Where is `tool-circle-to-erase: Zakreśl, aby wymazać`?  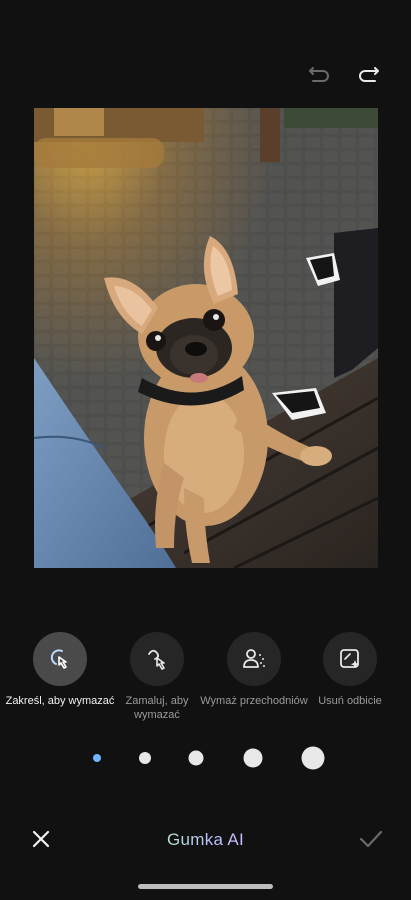 tool-circle-to-erase: Zakreśl, aby wymazać is located at coordinates (60, 670).